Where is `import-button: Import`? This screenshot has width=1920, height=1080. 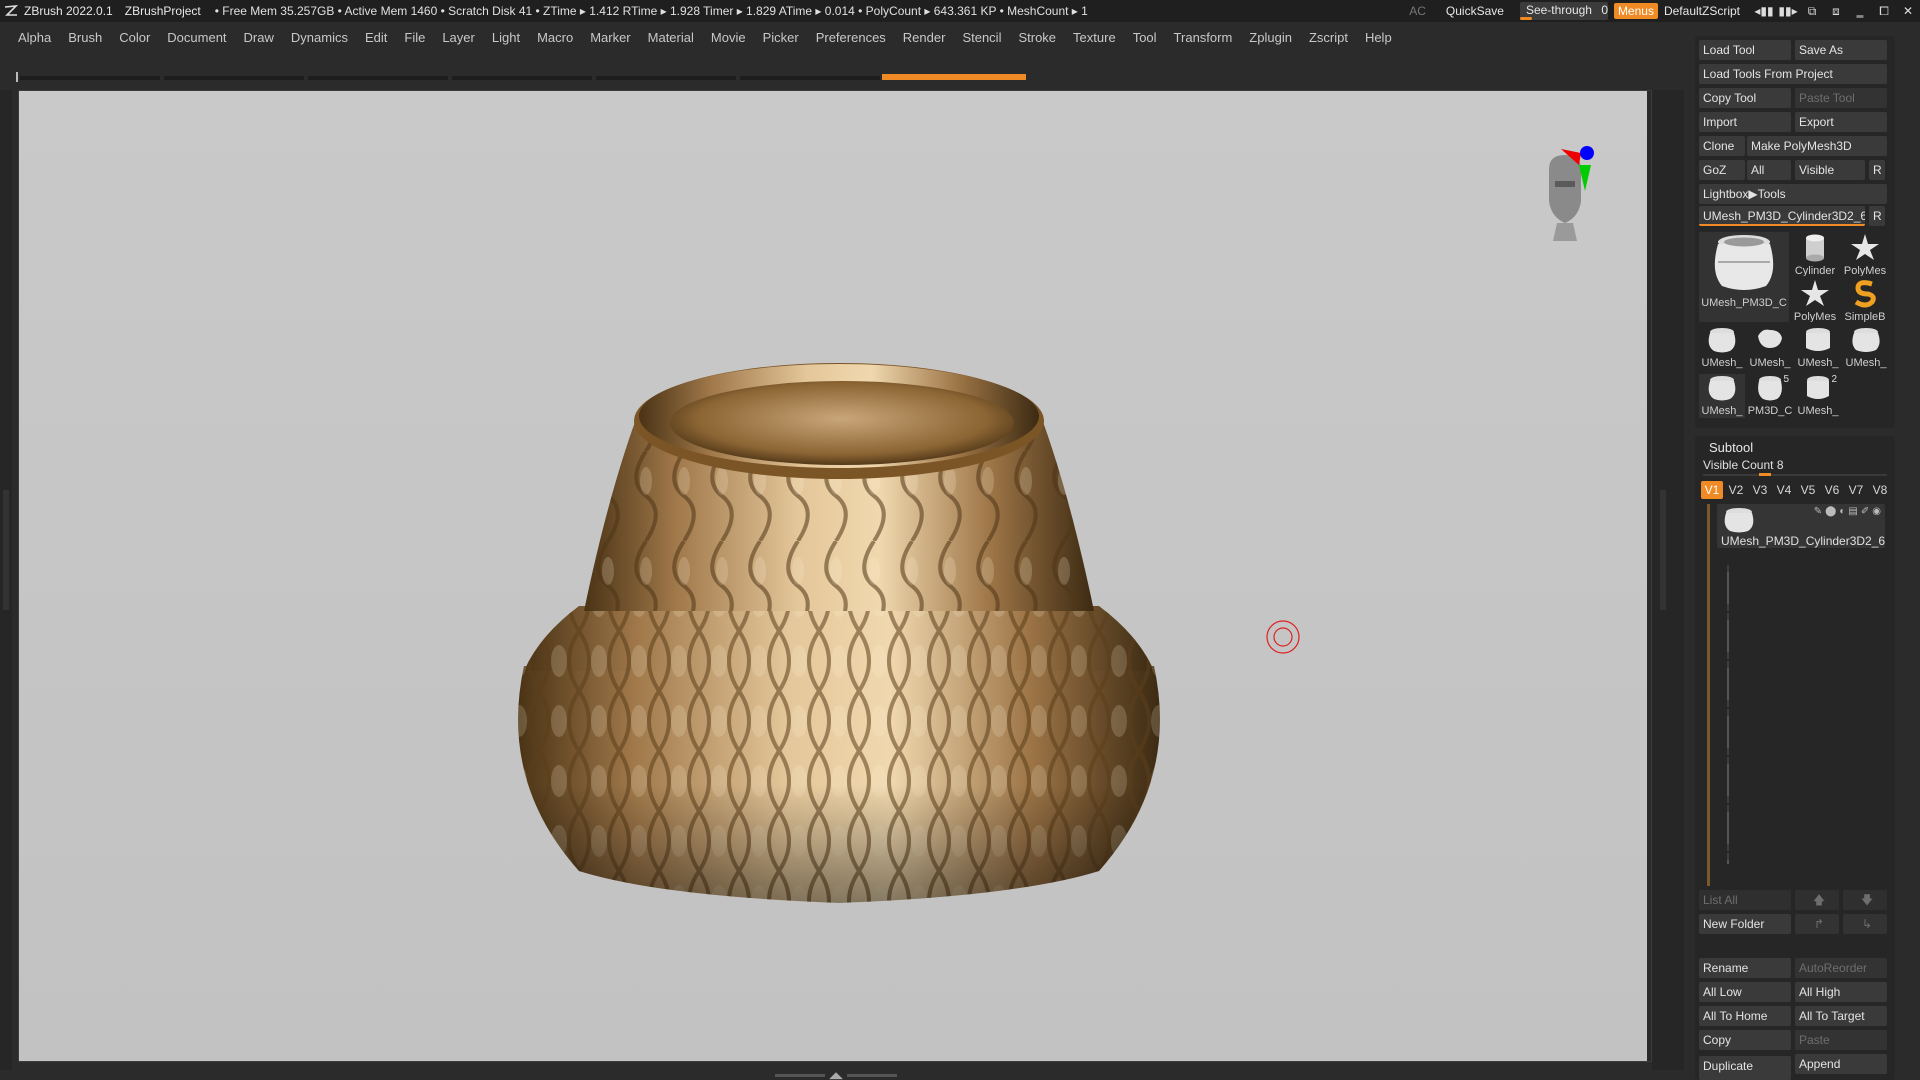
import-button: Import is located at coordinates (1745, 122).